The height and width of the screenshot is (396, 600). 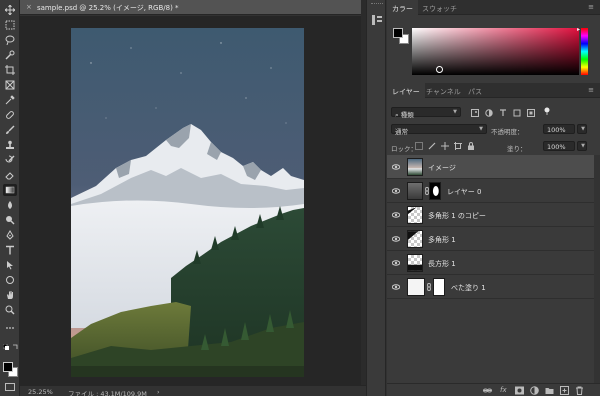 I want to click on tab-swatches: スウォッチ, so click(x=439, y=7).